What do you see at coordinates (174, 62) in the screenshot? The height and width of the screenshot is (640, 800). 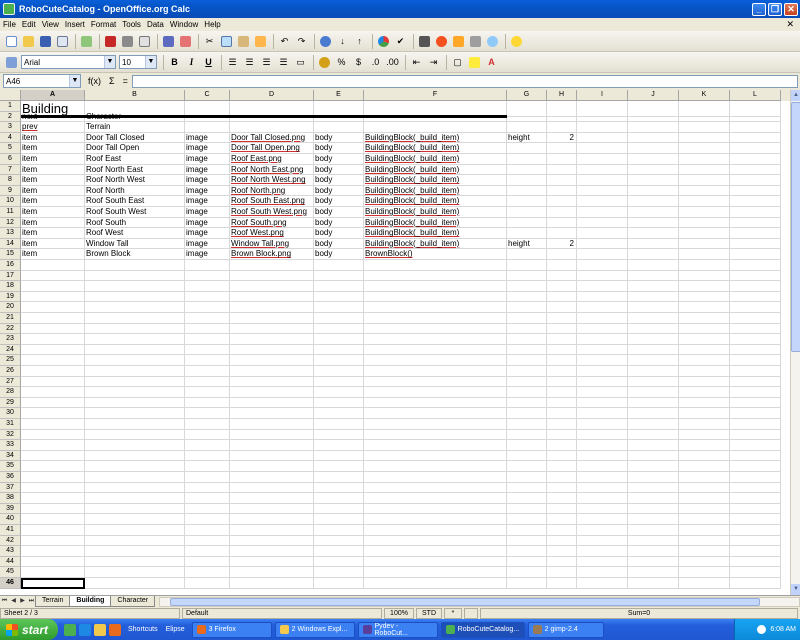 I see `bold-button: B` at bounding box center [174, 62].